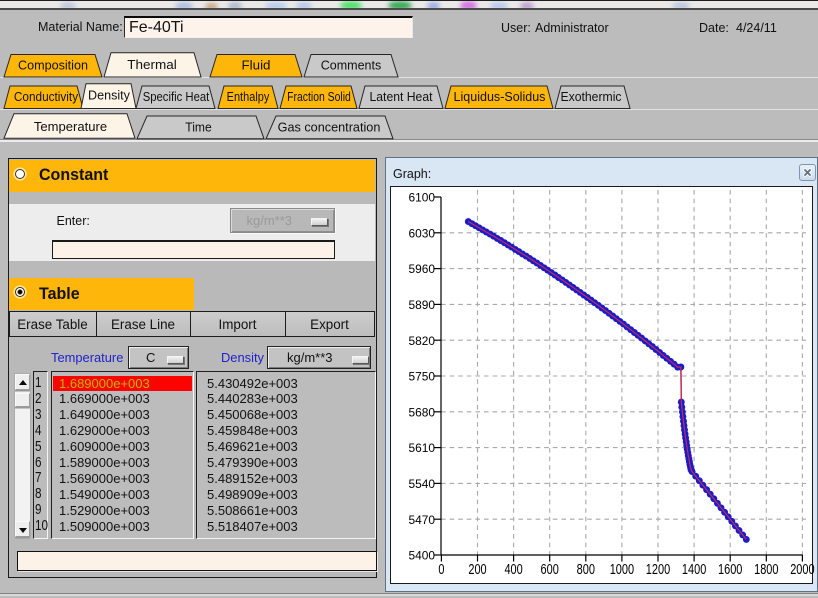 This screenshot has height=598, width=818. I want to click on svg-text: 5960, so click(422, 269).